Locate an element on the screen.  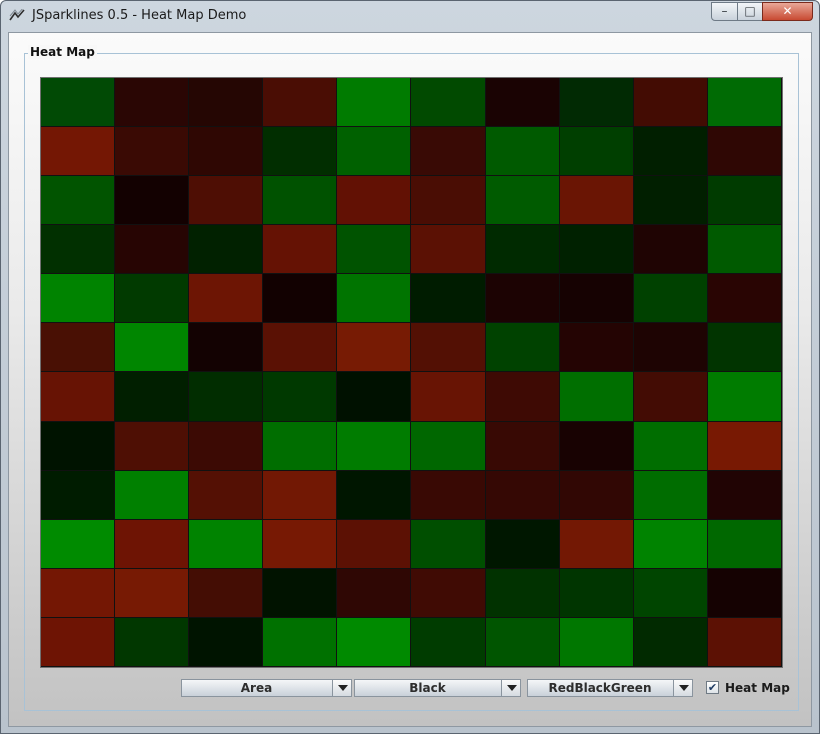
heat-map-cell-r11-c10 is located at coordinates (744, 593).